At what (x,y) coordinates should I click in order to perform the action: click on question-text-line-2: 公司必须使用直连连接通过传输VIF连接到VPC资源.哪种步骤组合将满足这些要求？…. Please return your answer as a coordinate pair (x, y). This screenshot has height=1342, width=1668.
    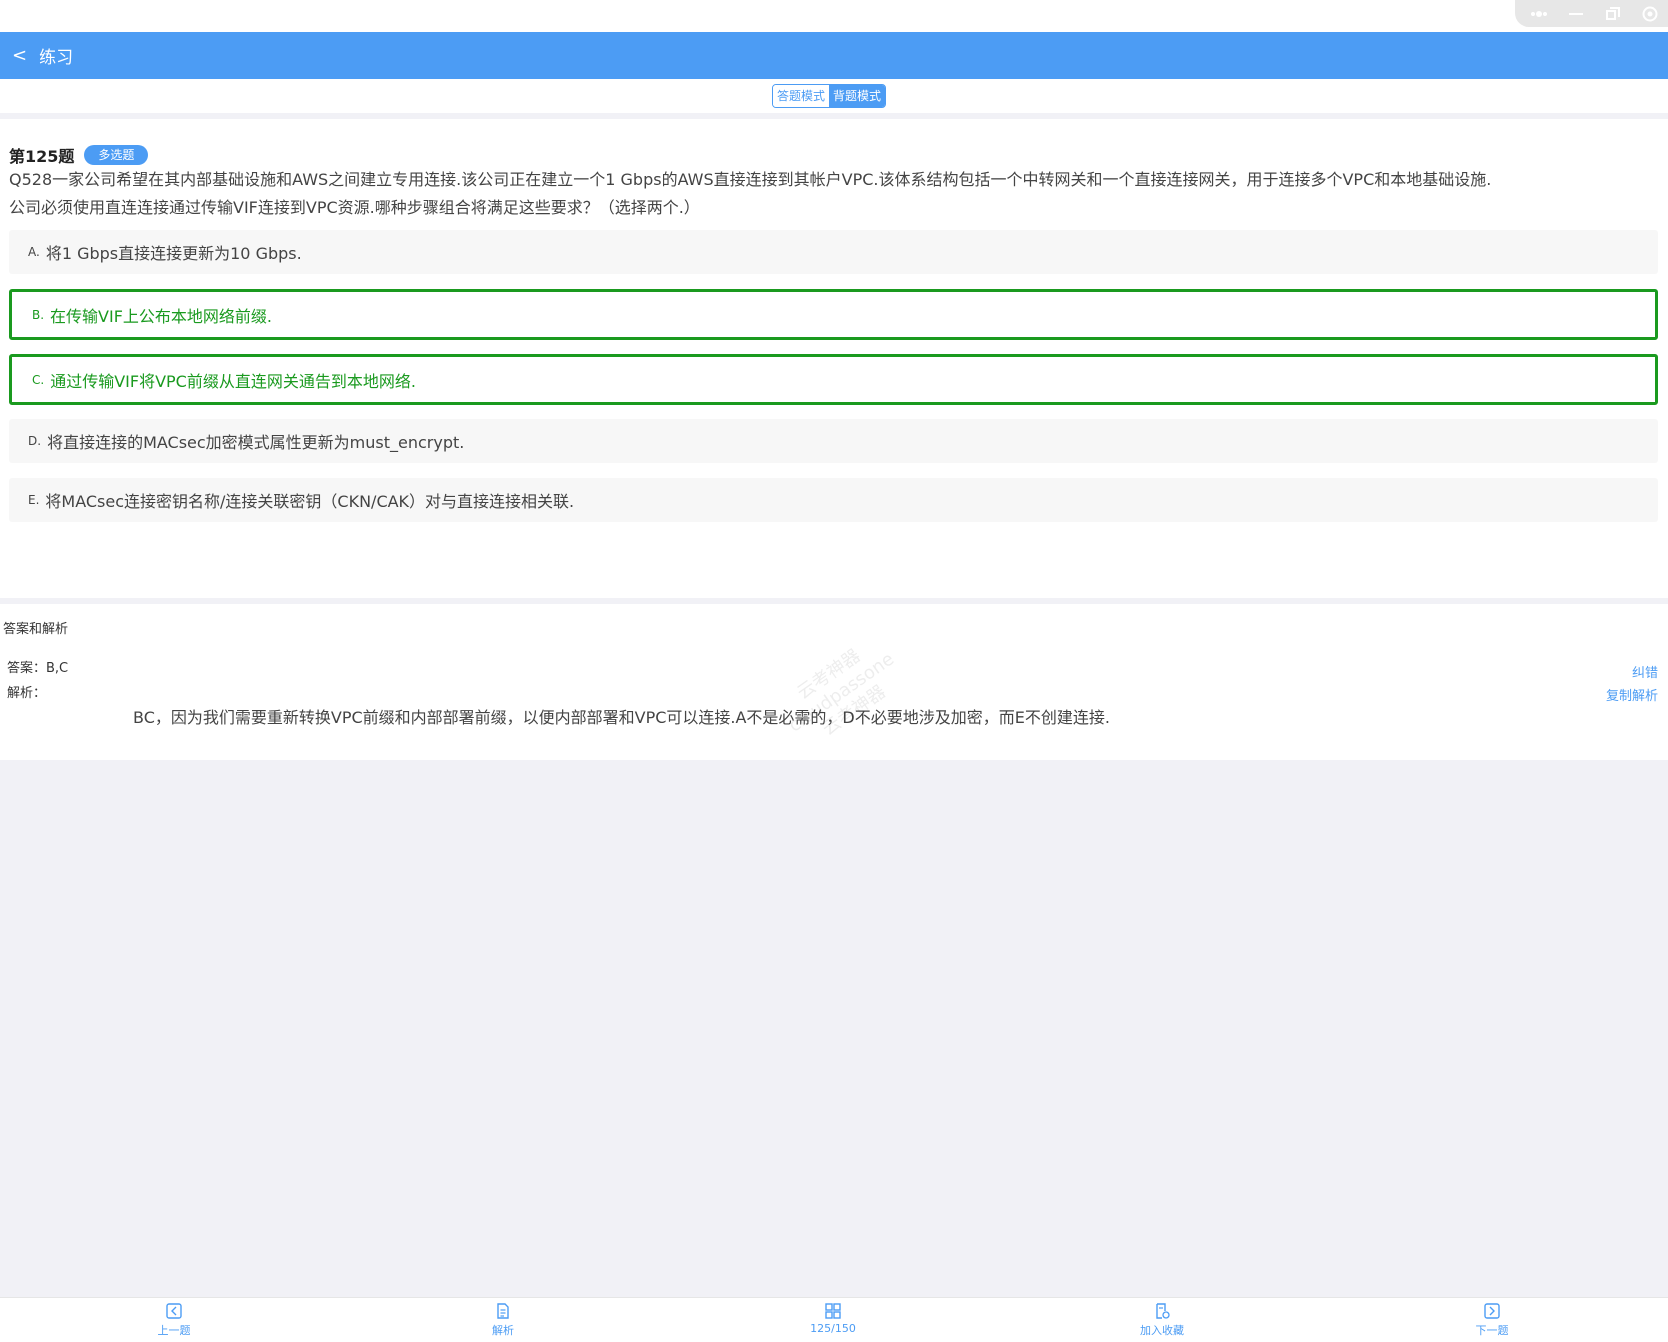
    Looking at the image, I should click on (354, 207).